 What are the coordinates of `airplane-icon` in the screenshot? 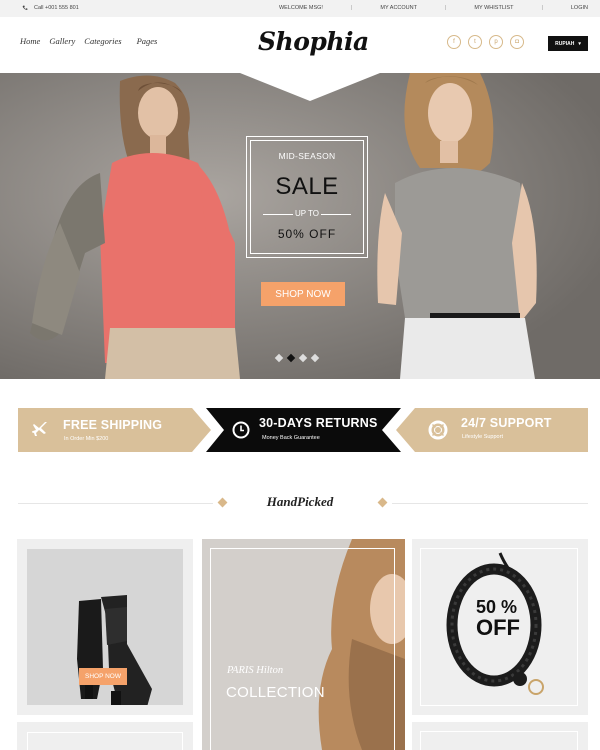 It's located at (39, 429).